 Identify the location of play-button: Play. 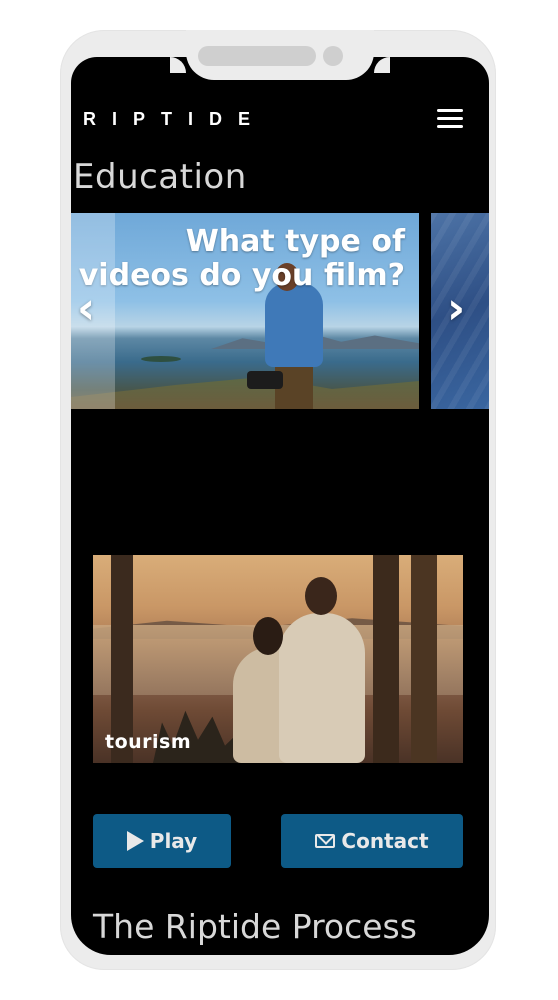
(162, 841).